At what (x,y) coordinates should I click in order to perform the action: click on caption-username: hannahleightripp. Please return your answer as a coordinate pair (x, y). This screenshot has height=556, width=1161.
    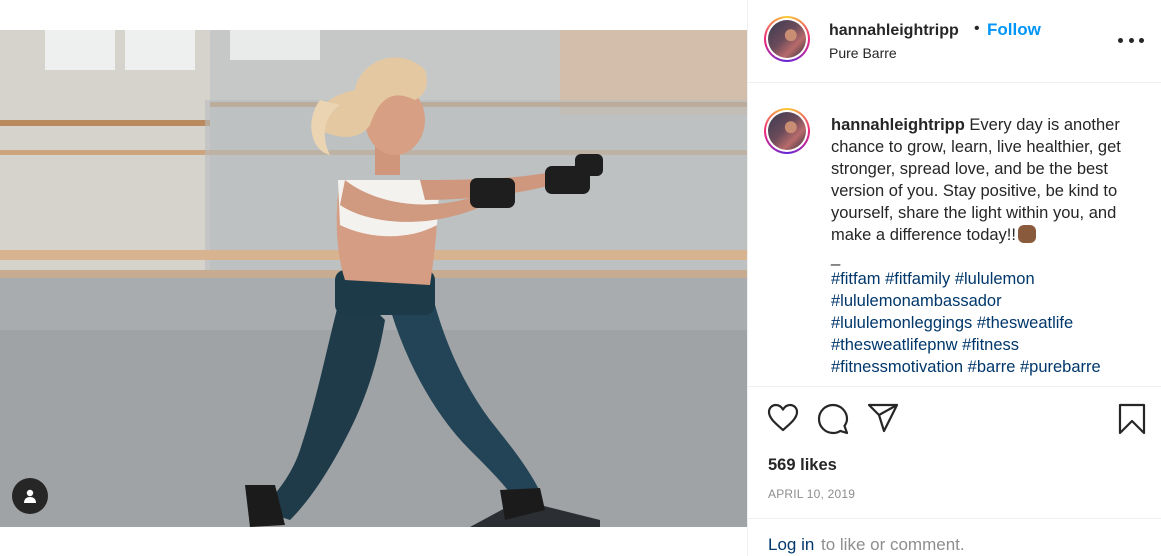
    Looking at the image, I should click on (898, 125).